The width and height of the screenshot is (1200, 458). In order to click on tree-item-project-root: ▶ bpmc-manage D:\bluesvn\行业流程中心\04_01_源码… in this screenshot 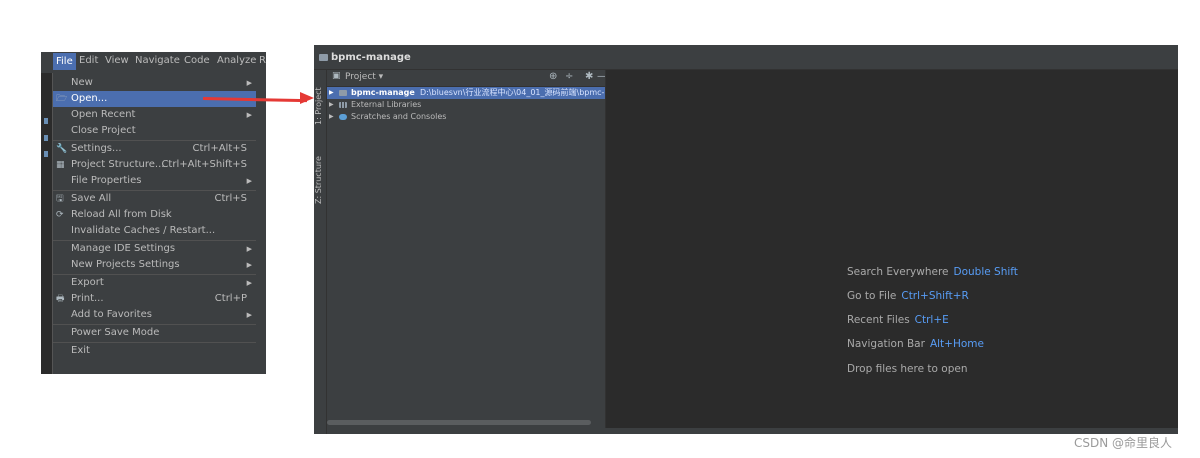, I will do `click(466, 93)`.